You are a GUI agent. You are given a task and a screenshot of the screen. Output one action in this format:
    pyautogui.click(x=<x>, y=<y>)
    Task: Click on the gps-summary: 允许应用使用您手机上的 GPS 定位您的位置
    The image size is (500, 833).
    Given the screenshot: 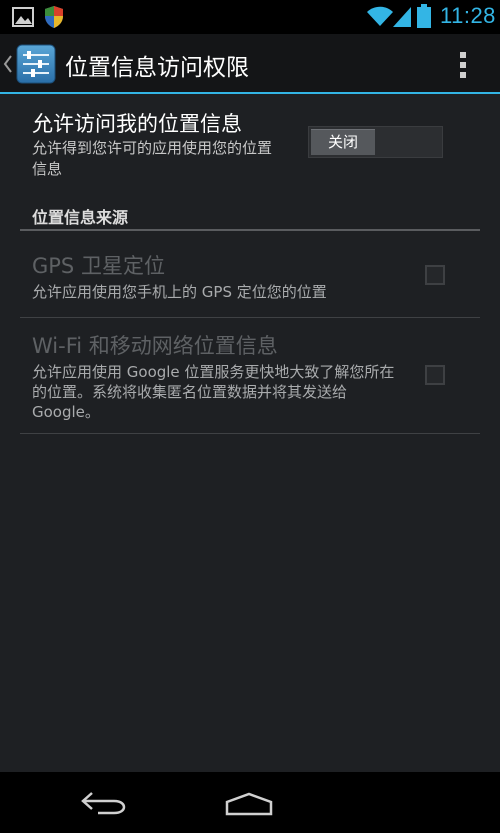 What is the action you would take?
    pyautogui.click(x=179, y=292)
    